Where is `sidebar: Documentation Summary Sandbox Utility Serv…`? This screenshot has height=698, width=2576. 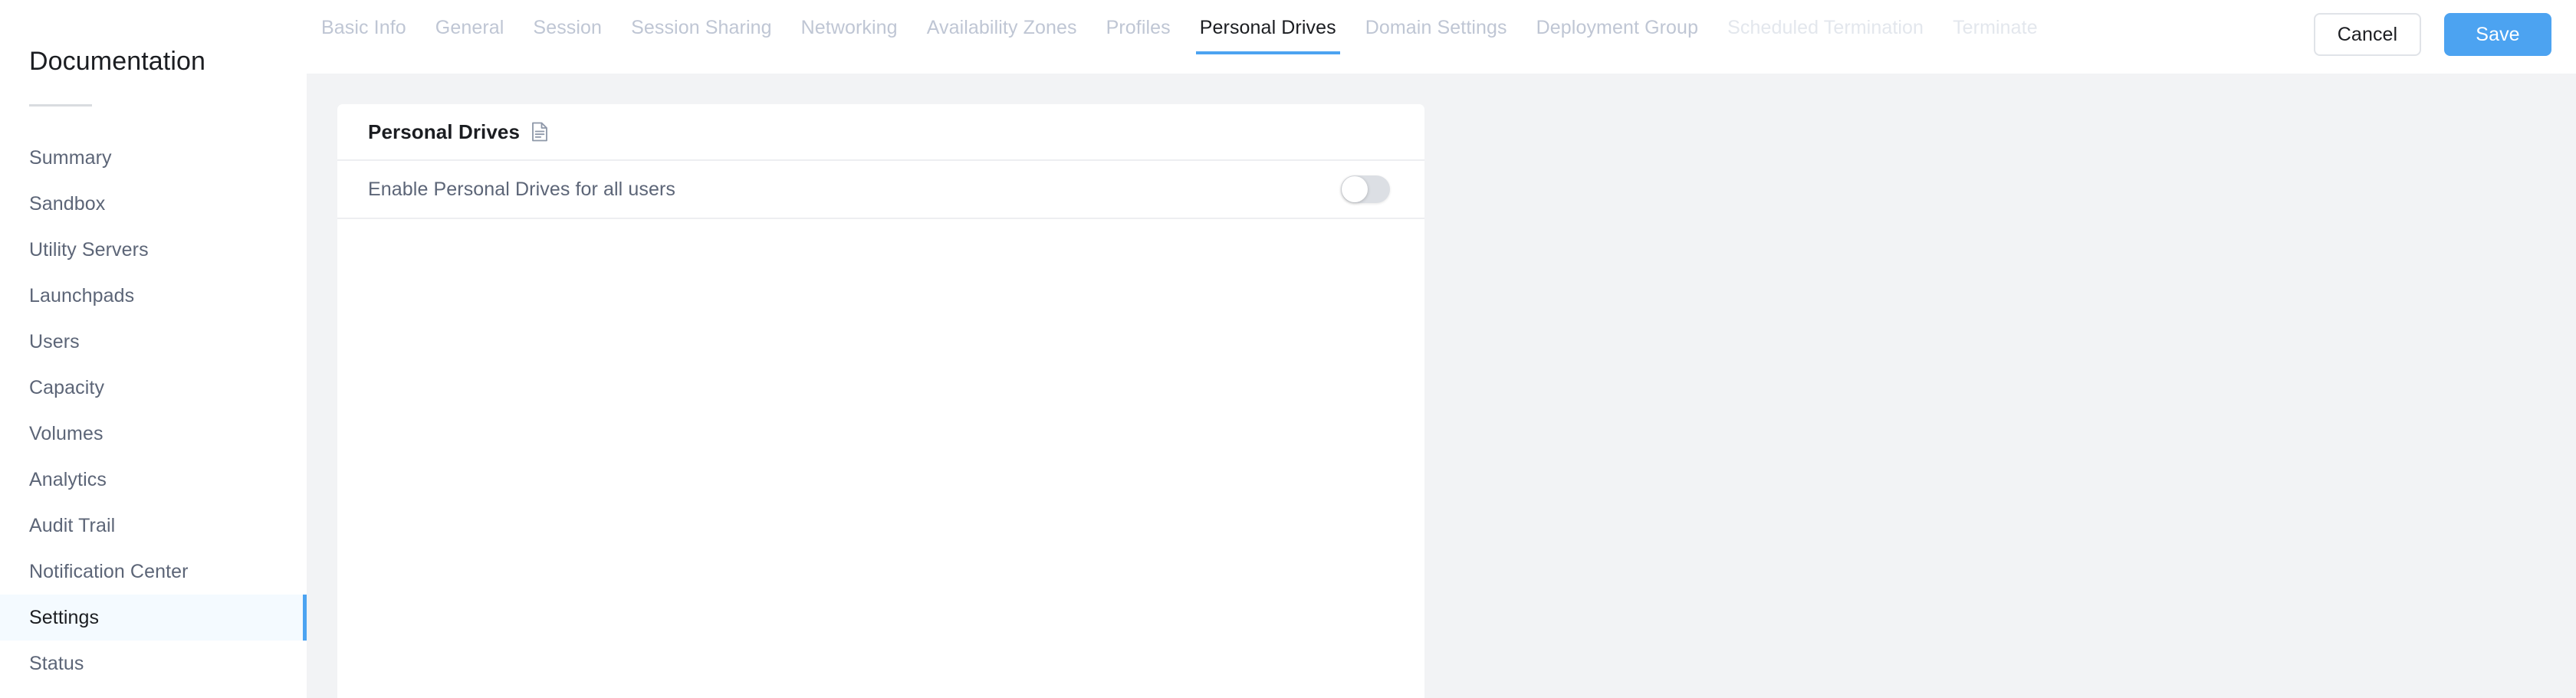 sidebar: Documentation Summary Sandbox Utility Serv… is located at coordinates (154, 349).